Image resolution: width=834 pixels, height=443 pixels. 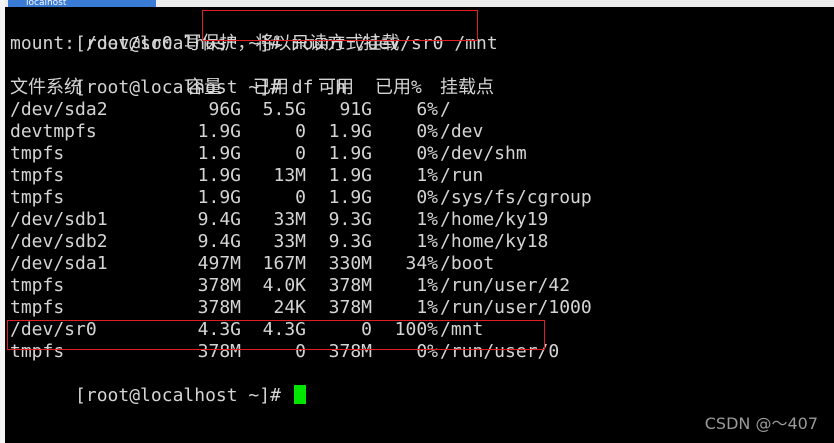 What do you see at coordinates (219, 263) in the screenshot?
I see `cell-size: 497M` at bounding box center [219, 263].